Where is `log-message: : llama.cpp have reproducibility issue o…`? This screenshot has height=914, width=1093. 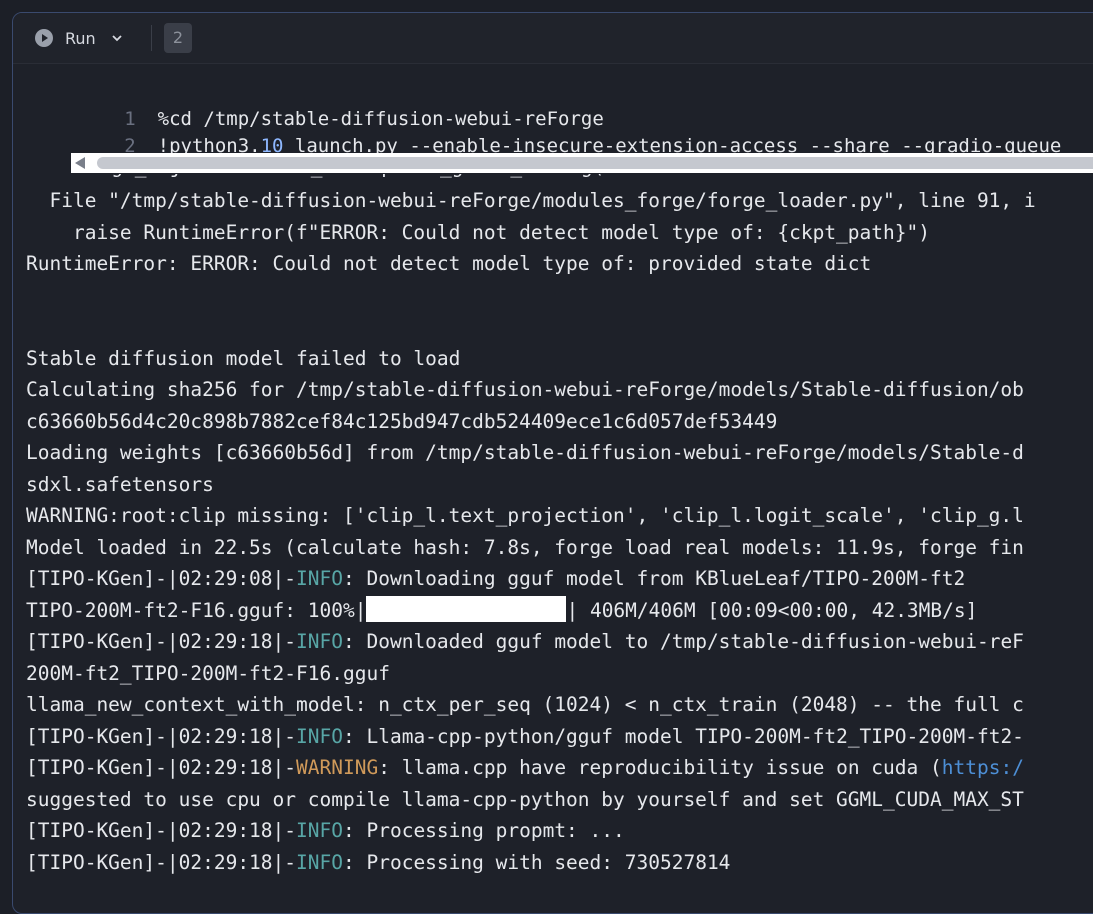
log-message: : llama.cpp have reproducibility issue o… is located at coordinates (660, 767).